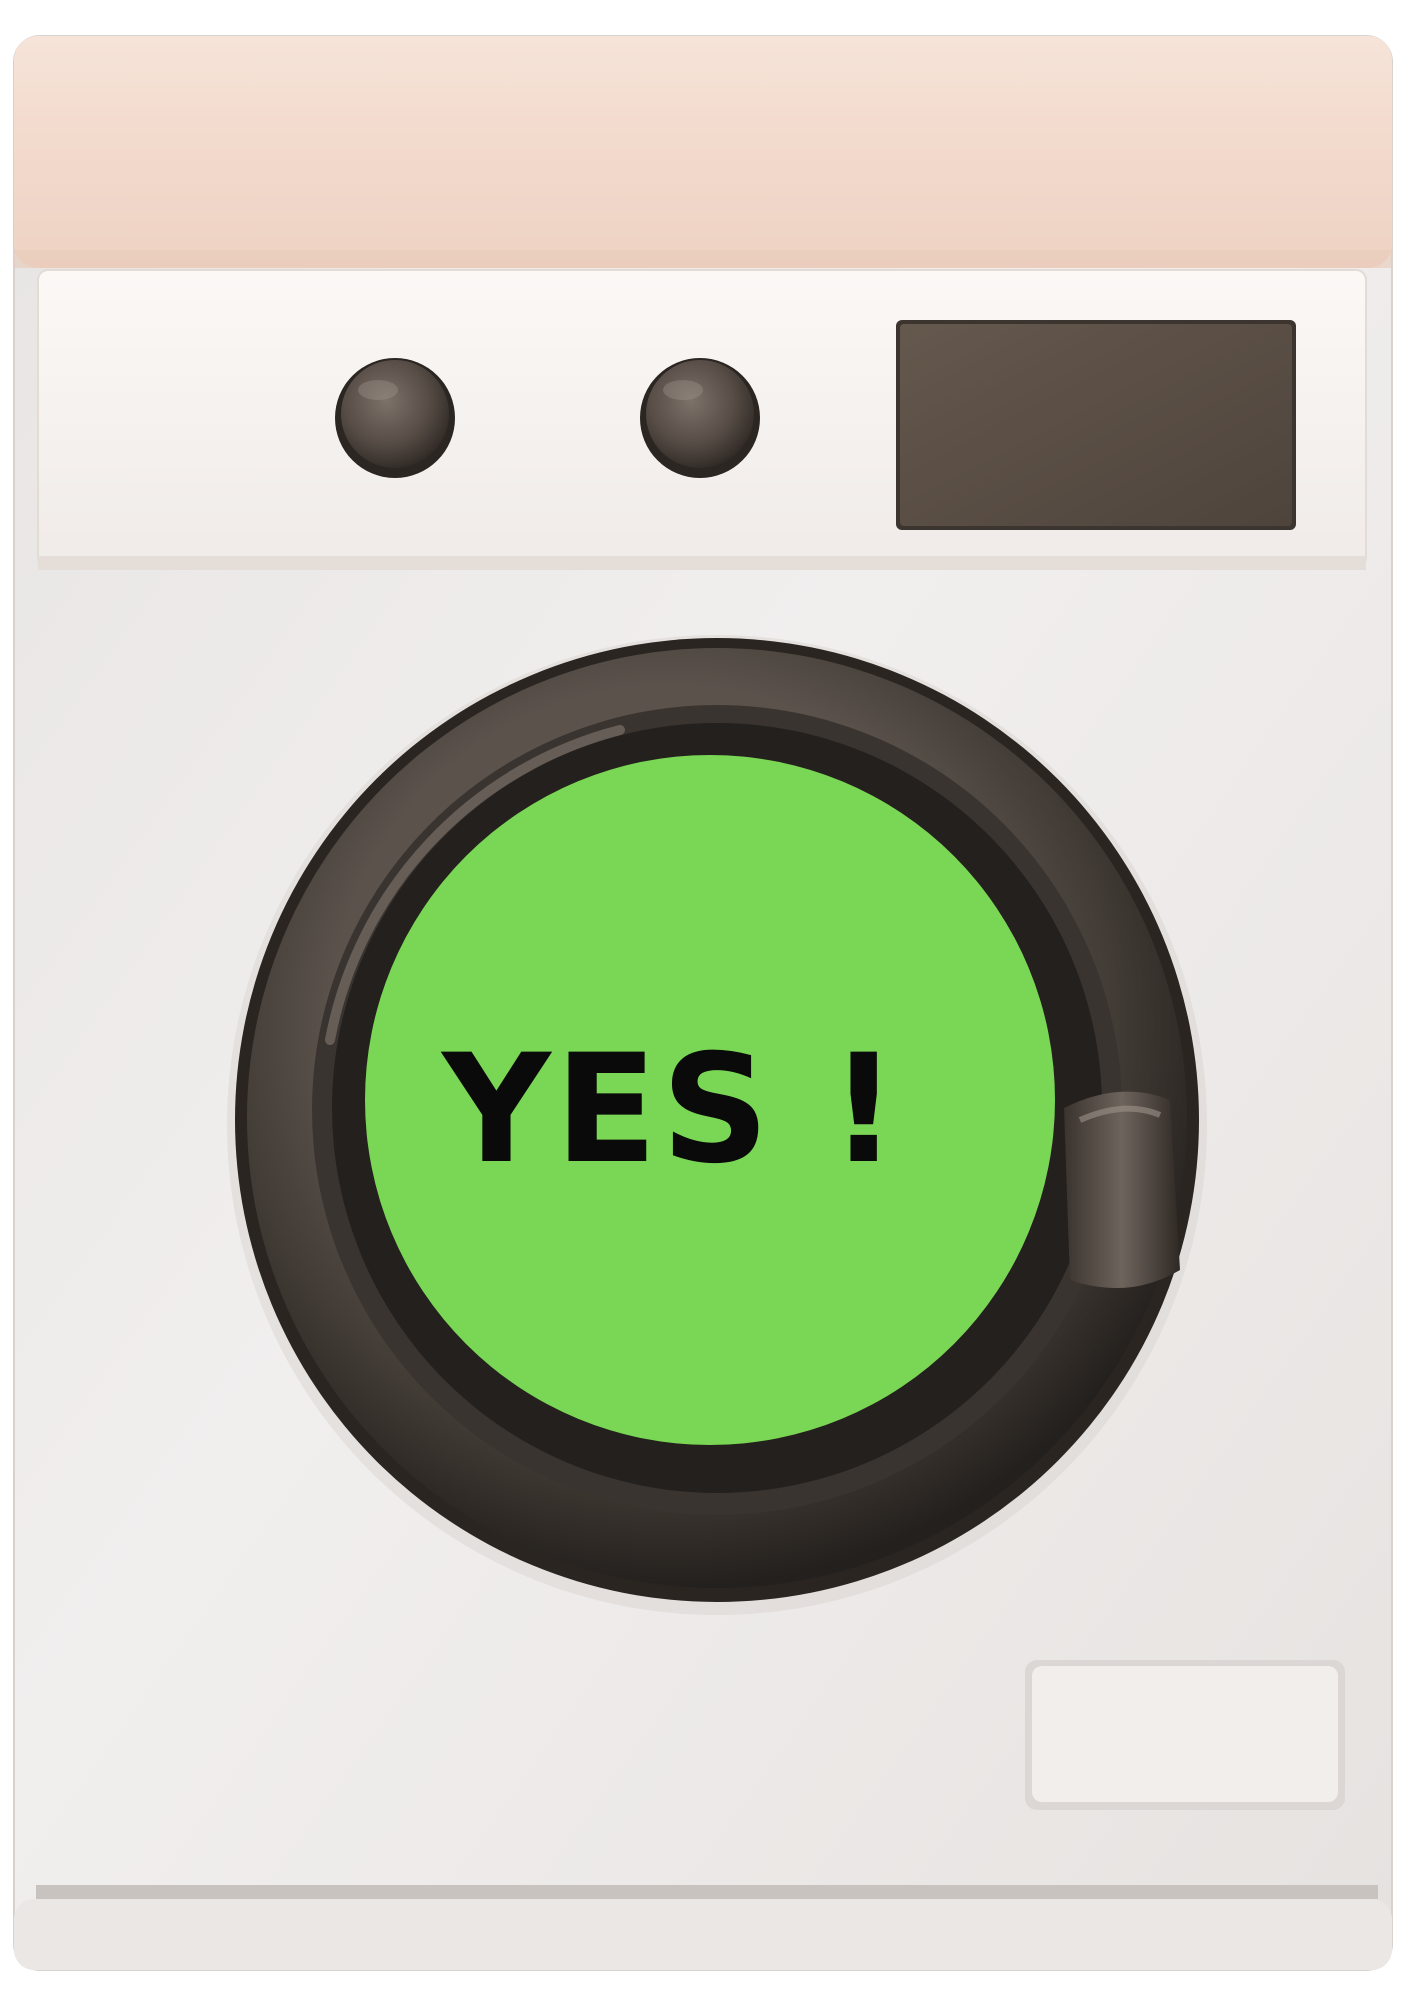  Describe the element at coordinates (707, 1892) in the screenshot. I see `machine-base` at that location.